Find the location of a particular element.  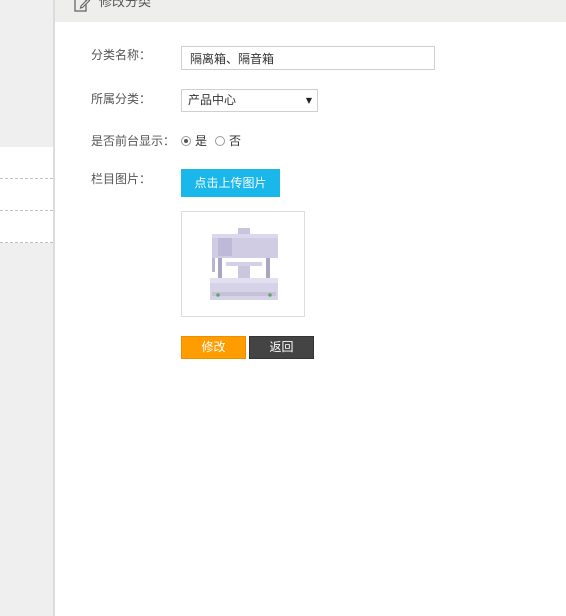

show-yes-radio is located at coordinates (186, 141).